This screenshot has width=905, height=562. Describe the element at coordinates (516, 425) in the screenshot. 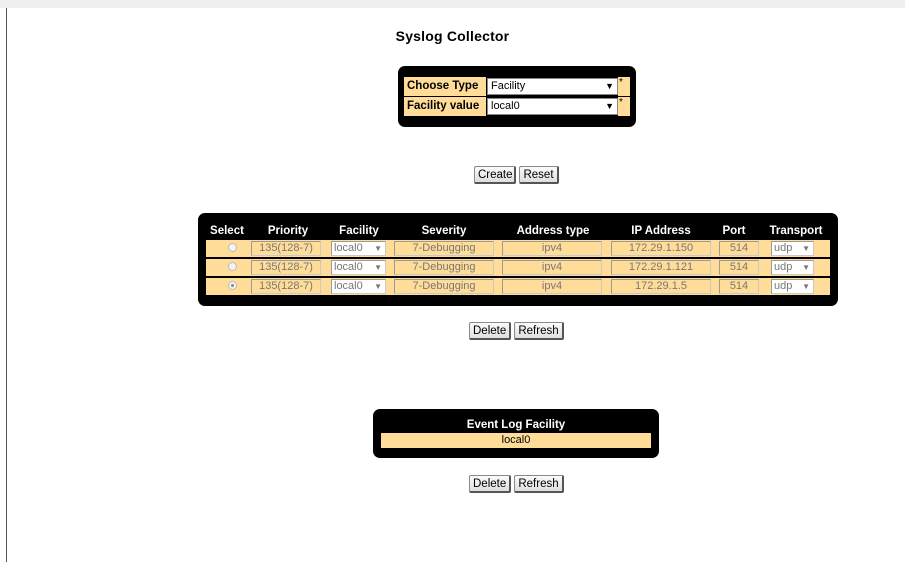

I see `event-log-facility-header: Event Log Facility` at that location.